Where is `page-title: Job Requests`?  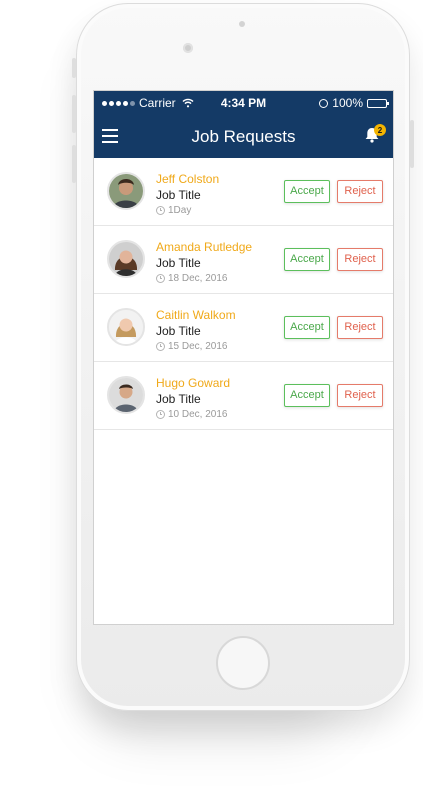 page-title: Job Requests is located at coordinates (243, 136).